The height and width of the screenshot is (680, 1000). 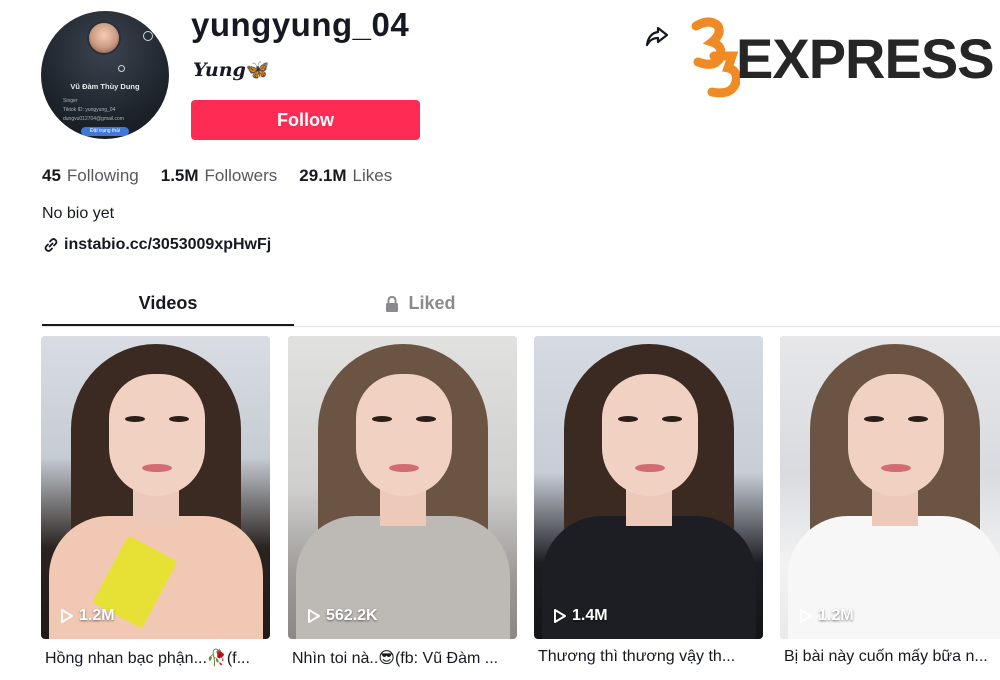 I want to click on express-watermark-logo: EXPRESS, so click(x=841, y=59).